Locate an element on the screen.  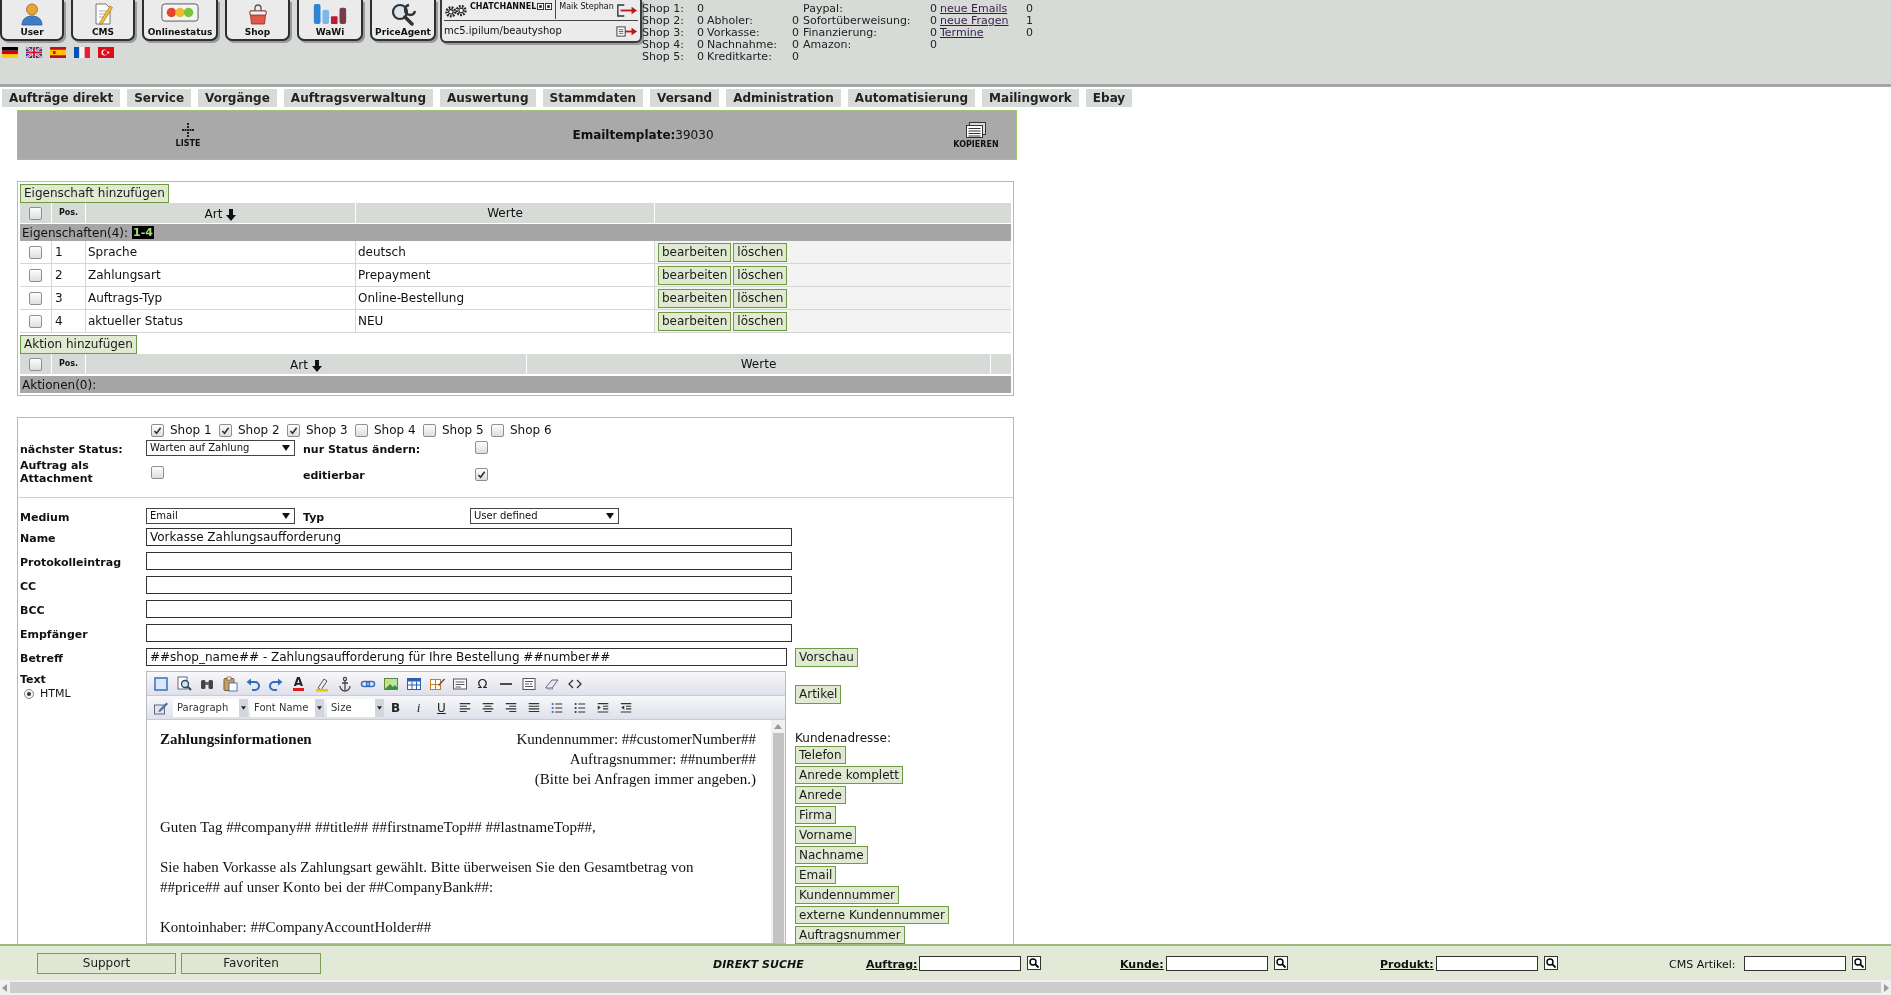
nav-tab: Ebay is located at coordinates (1109, 98).